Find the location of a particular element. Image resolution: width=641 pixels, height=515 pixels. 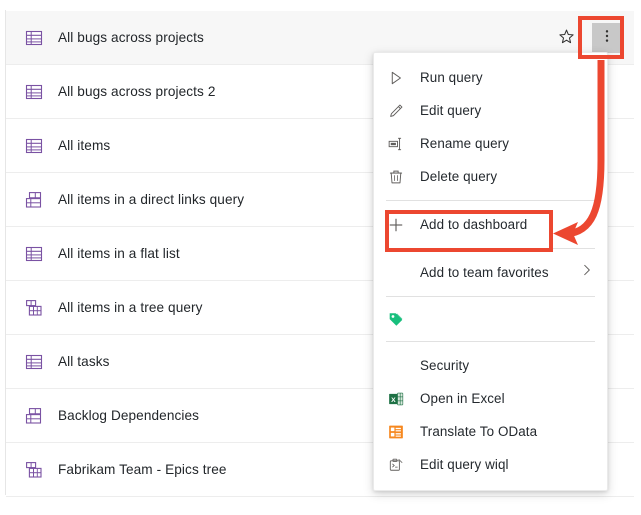

menu-item: Security is located at coordinates (490, 365).